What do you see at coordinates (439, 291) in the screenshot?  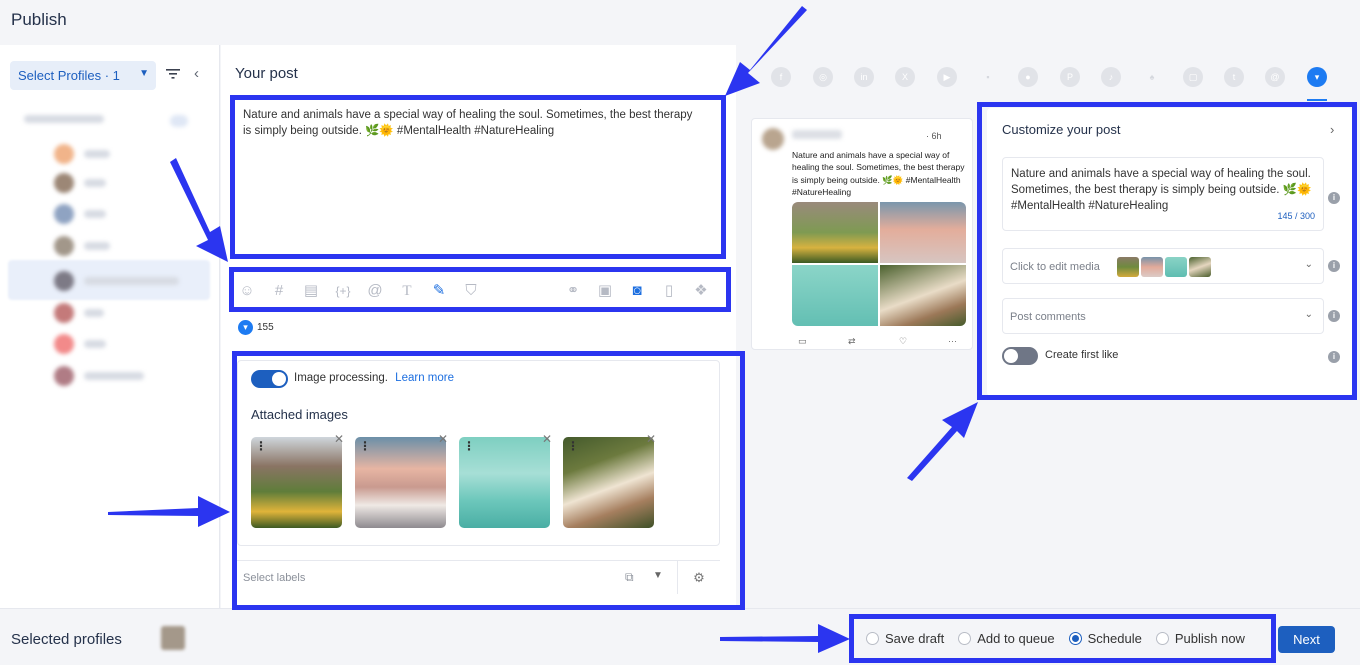 I see `magic-wand-icon: ✎` at bounding box center [439, 291].